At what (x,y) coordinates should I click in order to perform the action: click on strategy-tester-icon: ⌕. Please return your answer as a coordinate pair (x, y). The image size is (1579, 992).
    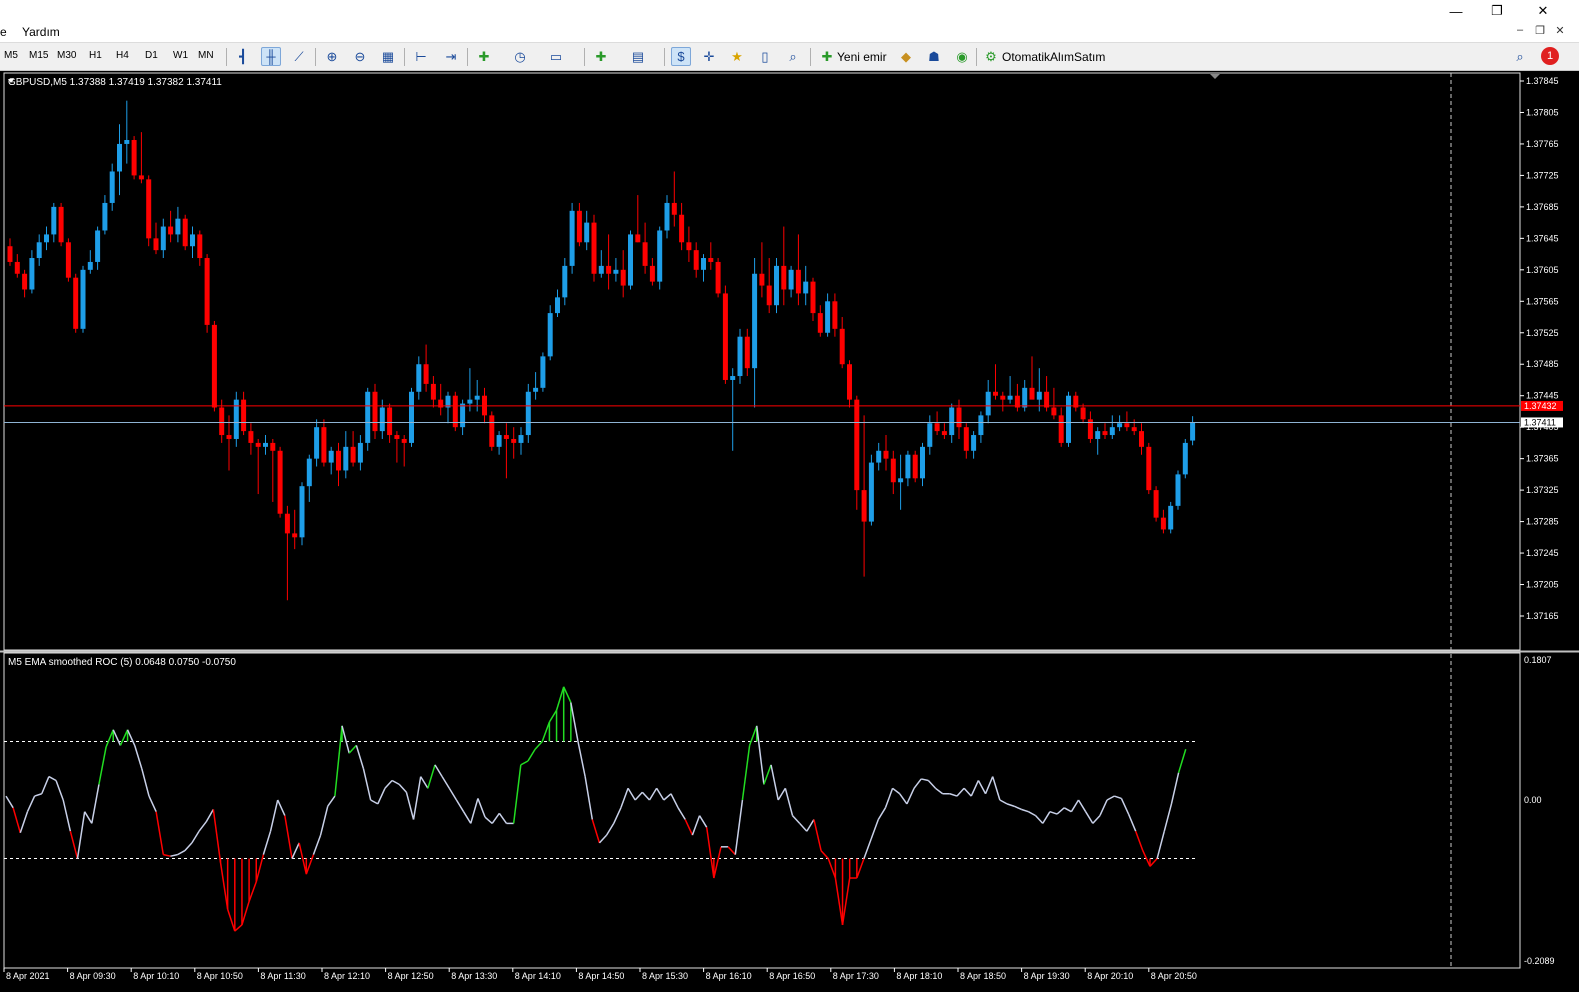
    Looking at the image, I should click on (793, 56).